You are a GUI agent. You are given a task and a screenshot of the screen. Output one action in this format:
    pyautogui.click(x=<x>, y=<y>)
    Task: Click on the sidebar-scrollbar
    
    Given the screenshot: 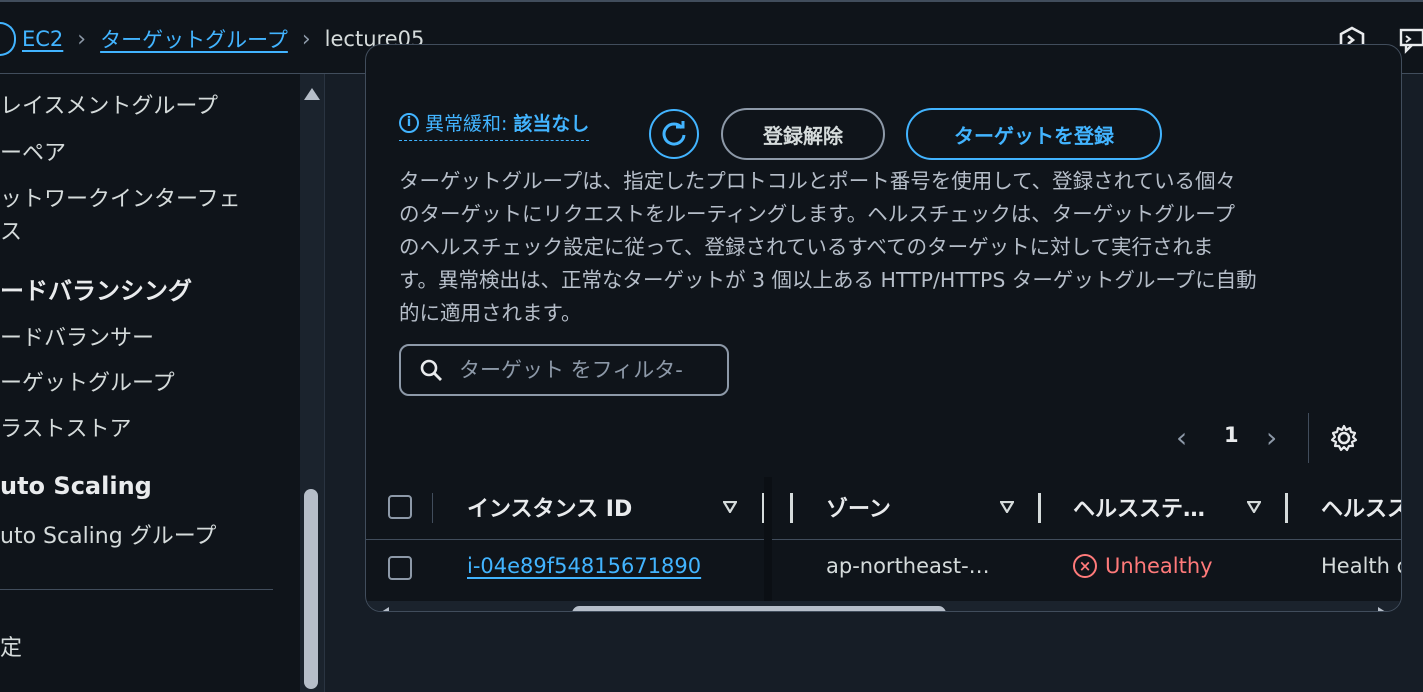 What is the action you would take?
    pyautogui.click(x=312, y=383)
    